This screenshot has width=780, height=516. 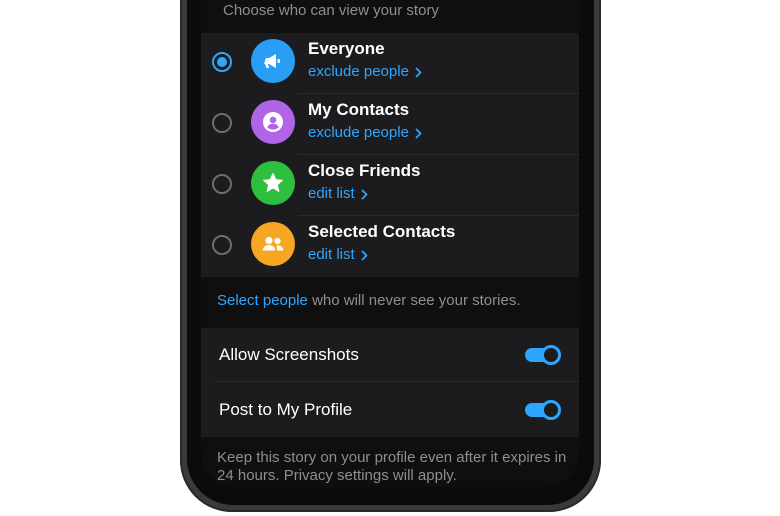 What do you see at coordinates (222, 62) in the screenshot?
I see `radio-button-selected` at bounding box center [222, 62].